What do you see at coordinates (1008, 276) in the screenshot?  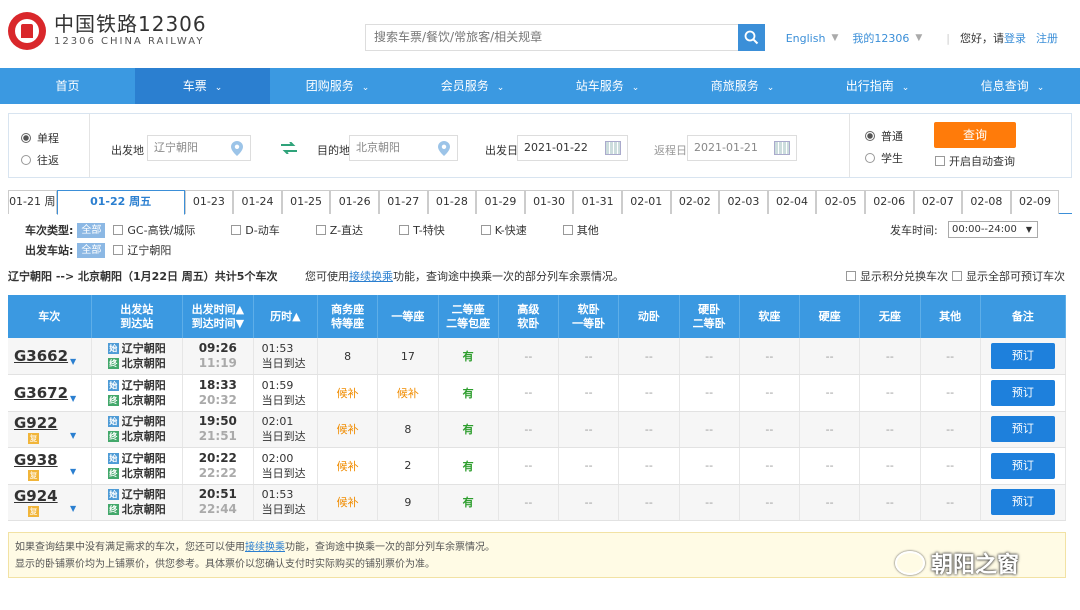 I see `all-bookable-checkbox: 显示全部可预订车次` at bounding box center [1008, 276].